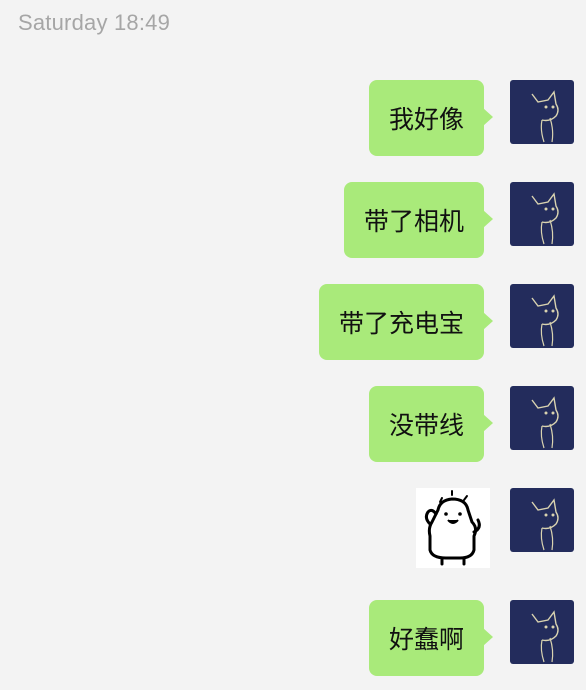  What do you see at coordinates (413, 221) in the screenshot?
I see `message-text: 带了相机` at bounding box center [413, 221].